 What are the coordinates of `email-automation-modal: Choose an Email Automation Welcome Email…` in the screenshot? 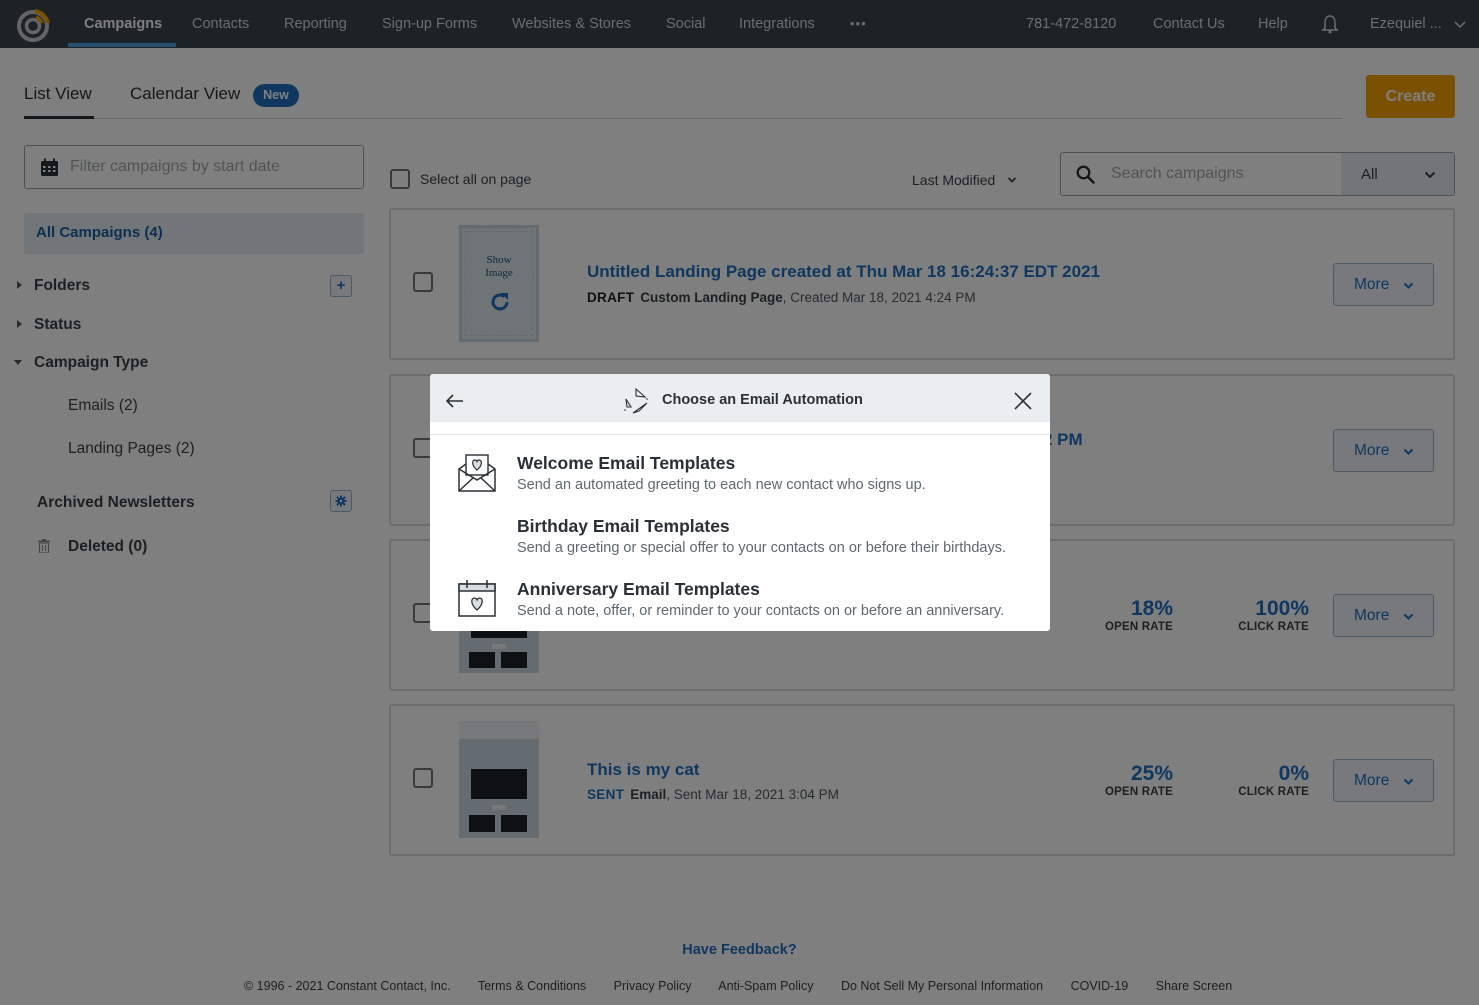 It's located at (740, 502).